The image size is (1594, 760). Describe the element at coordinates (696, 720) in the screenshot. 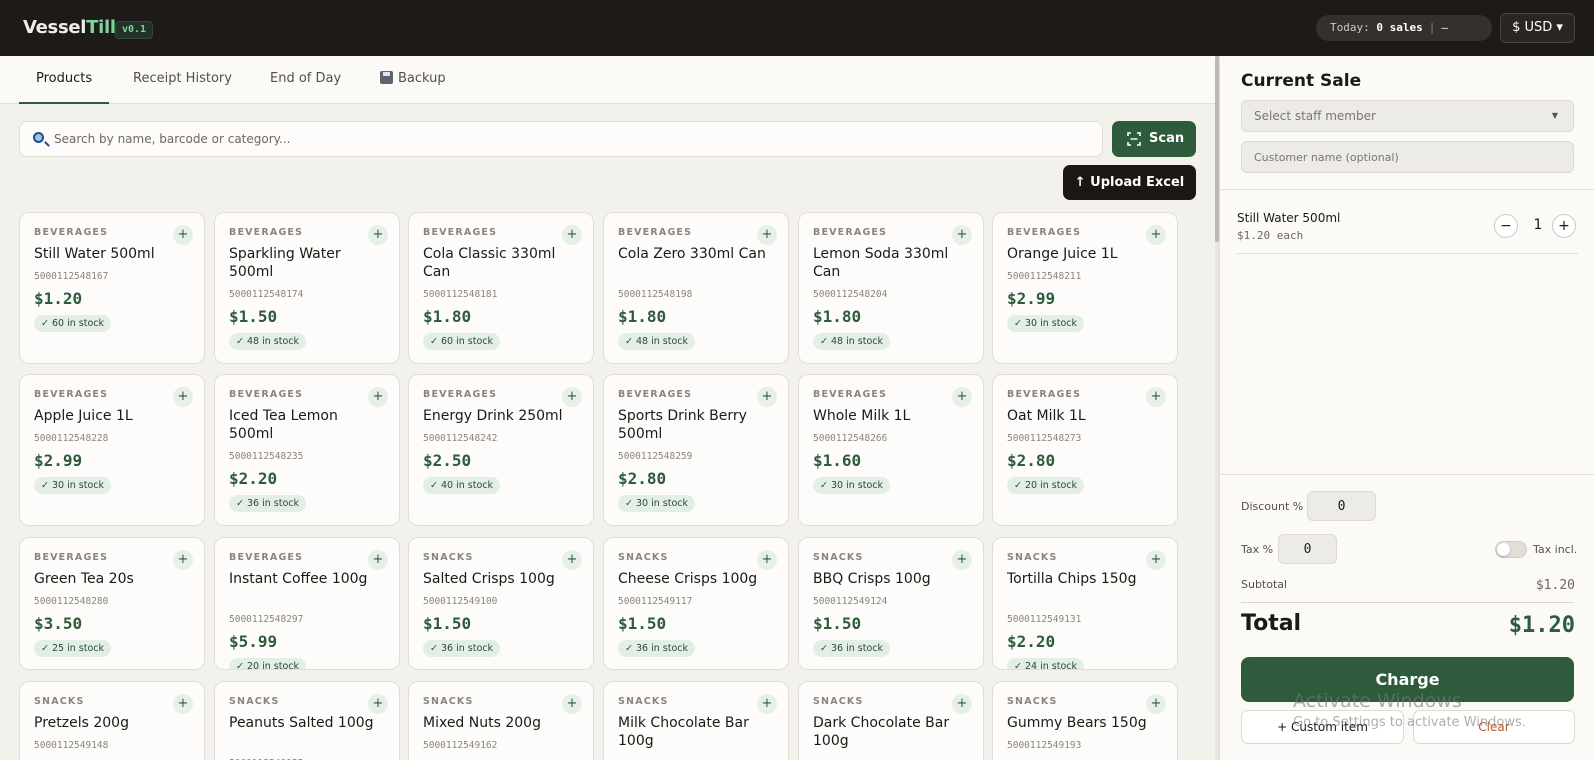

I see `product-card: SNACKS + Milk Chocolate Bar 100g` at that location.